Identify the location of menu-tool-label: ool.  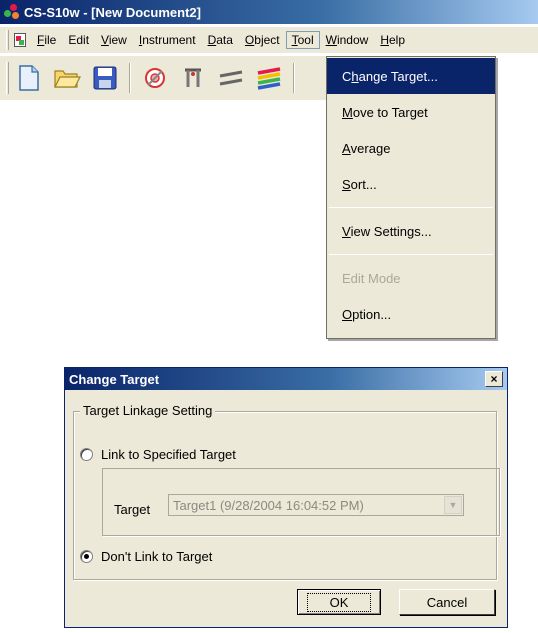
(305, 40).